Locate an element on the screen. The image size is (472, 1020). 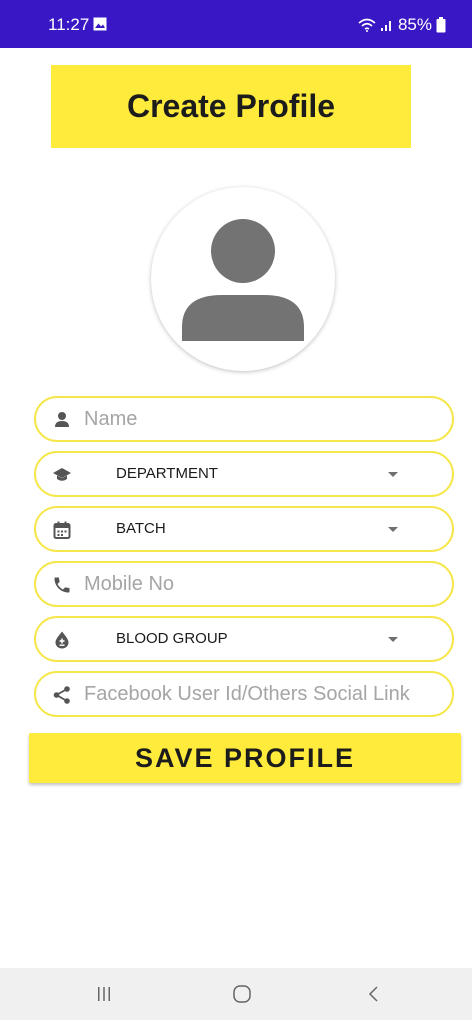
signal-icon is located at coordinates (387, 25).